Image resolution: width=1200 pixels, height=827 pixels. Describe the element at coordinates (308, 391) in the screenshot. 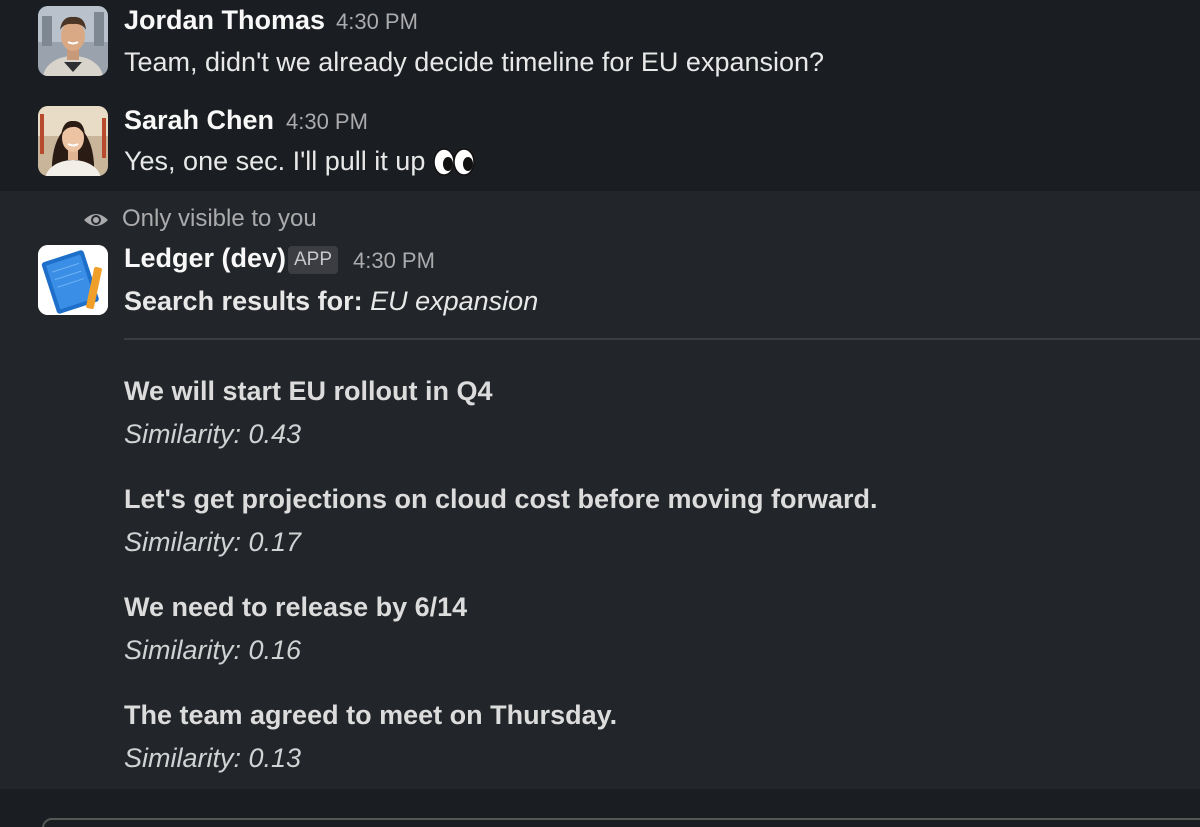

I see `result-title: We will start EU rollout in Q4` at that location.